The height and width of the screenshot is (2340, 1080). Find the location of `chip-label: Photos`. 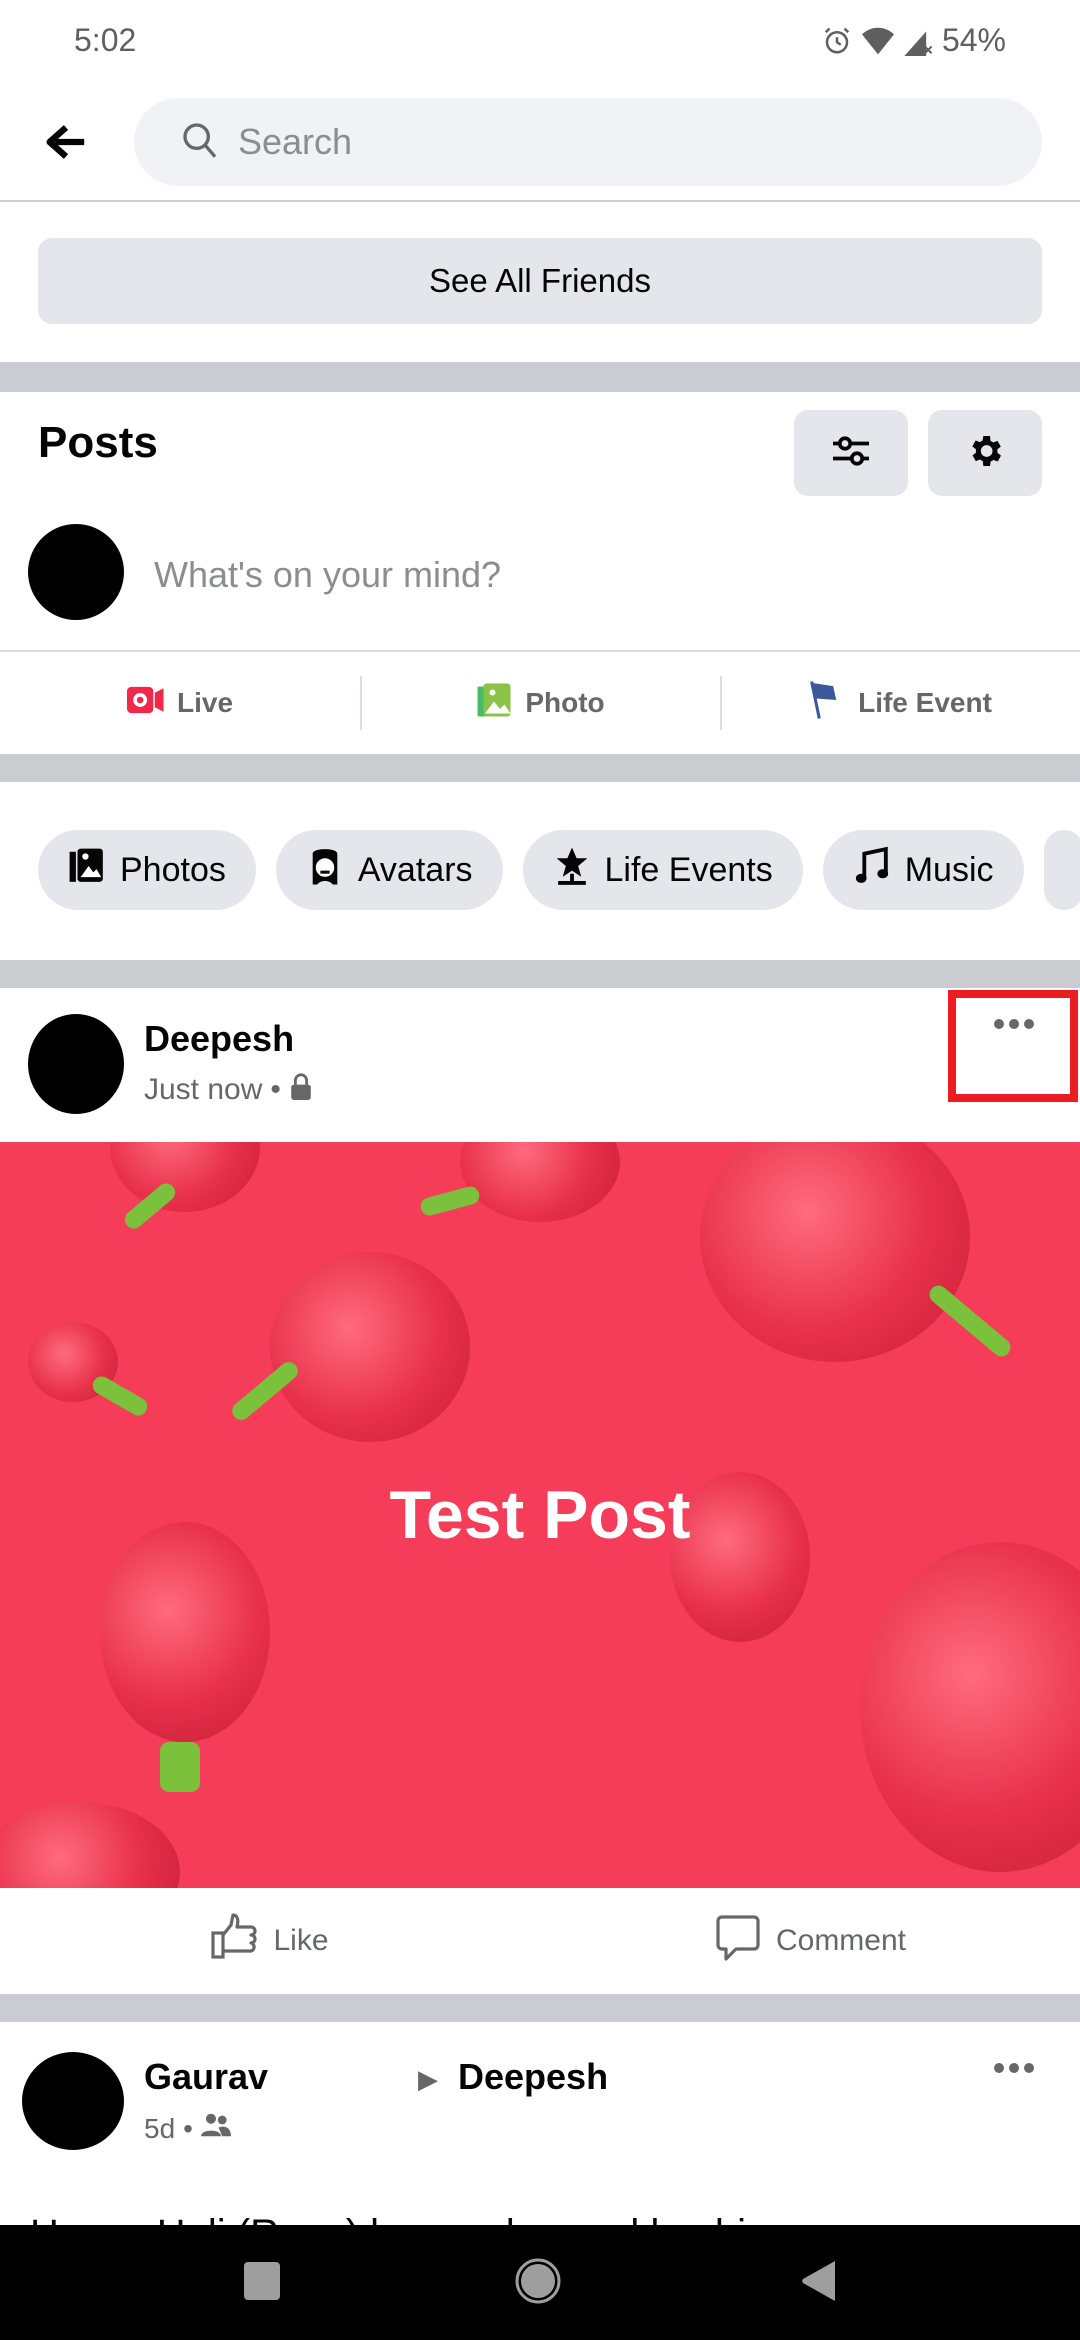

chip-label: Photos is located at coordinates (173, 869).